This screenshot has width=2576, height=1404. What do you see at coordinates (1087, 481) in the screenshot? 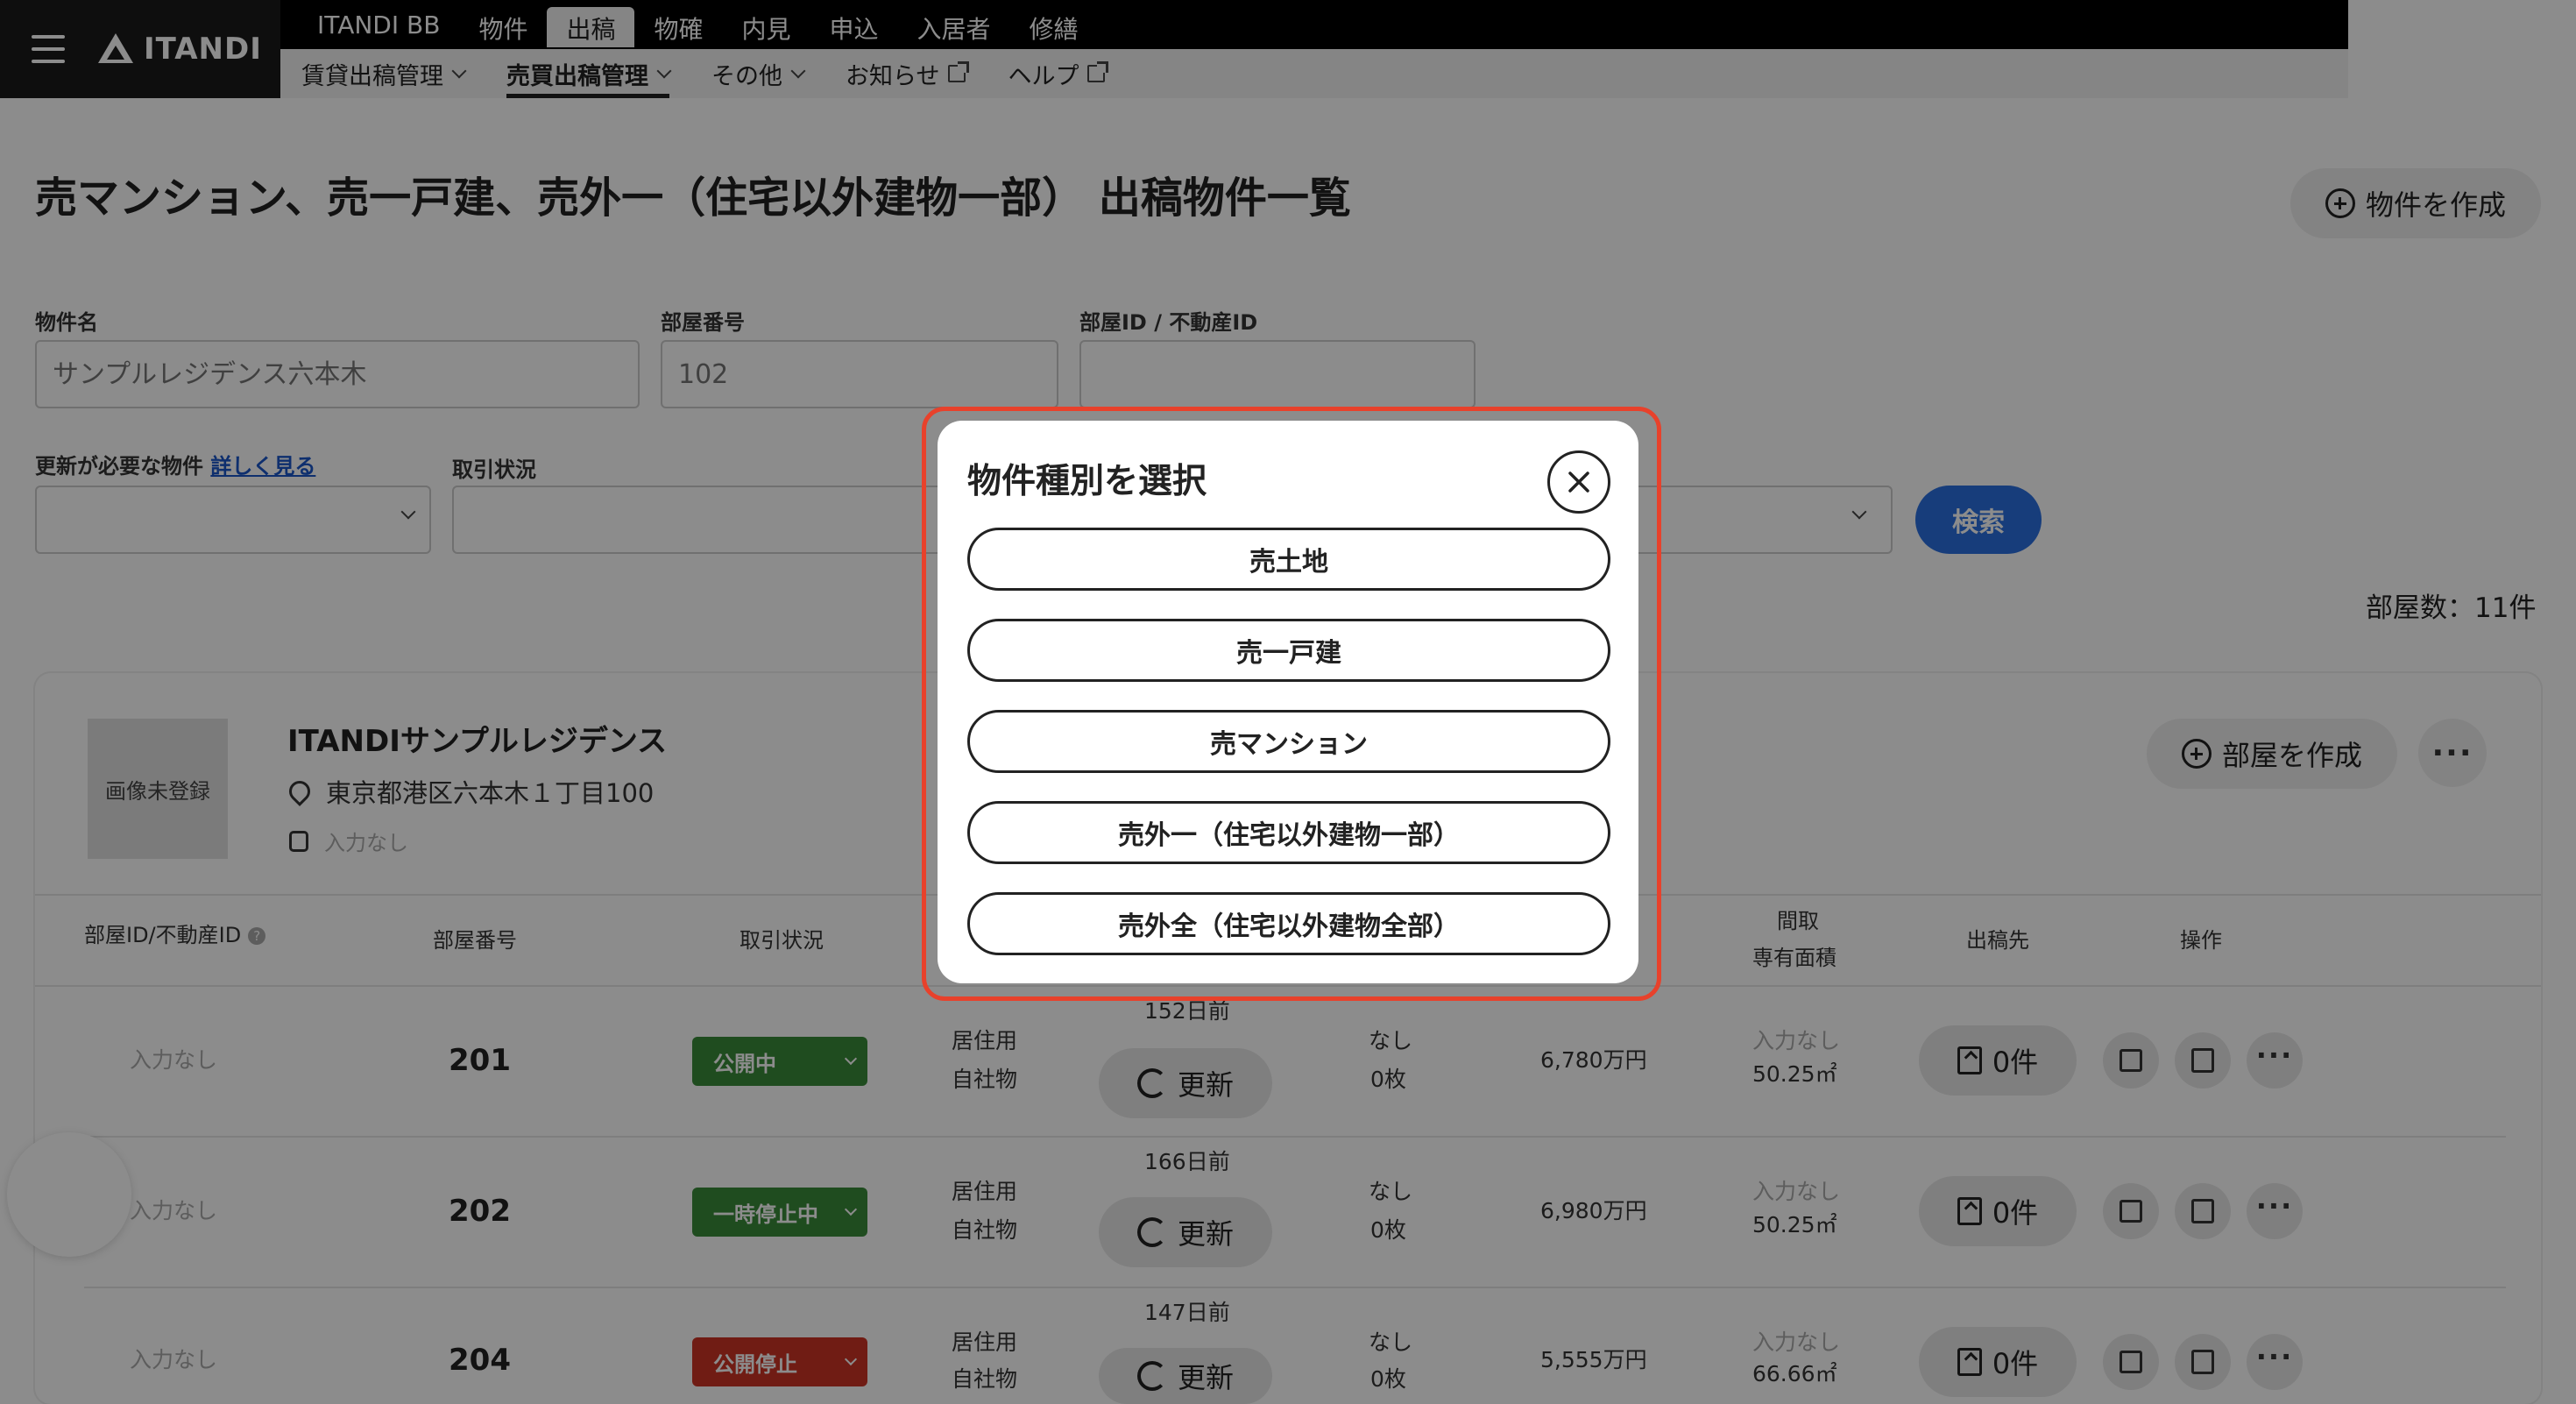
I see `modal-title: 物件種別を選択` at bounding box center [1087, 481].